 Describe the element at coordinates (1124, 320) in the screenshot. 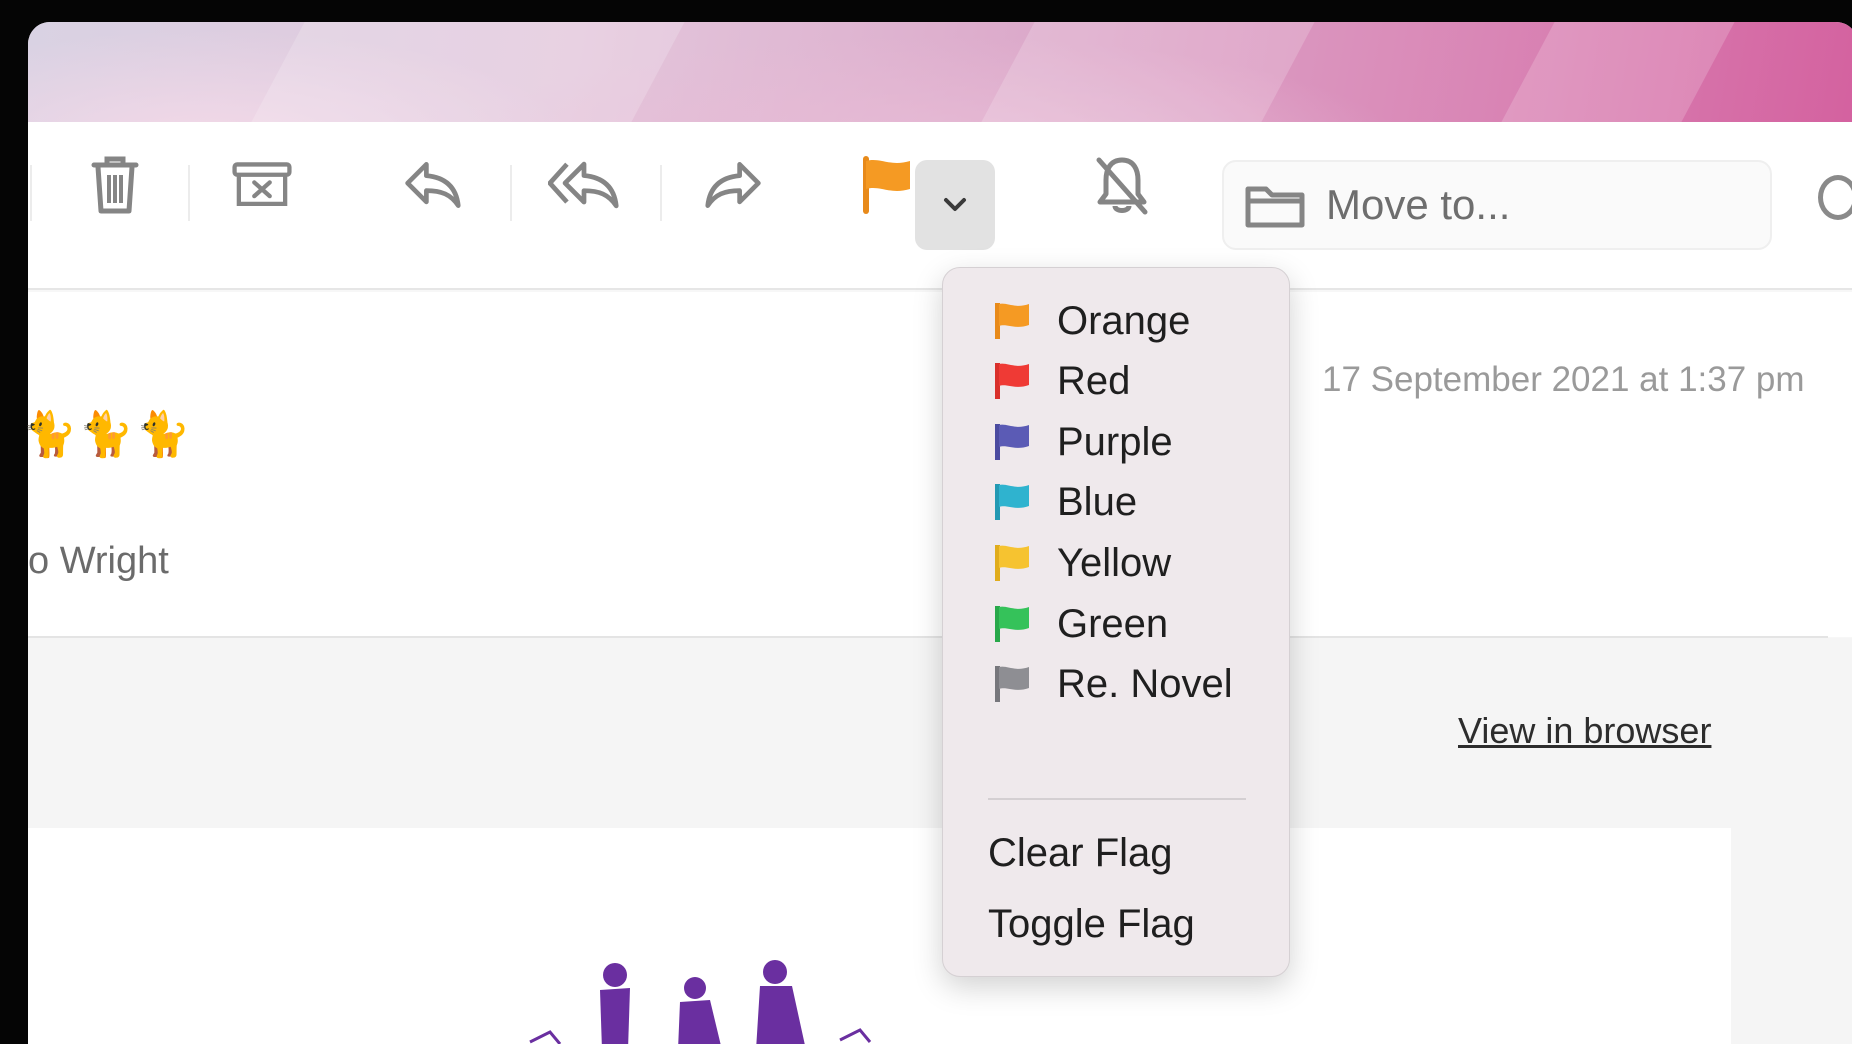

I see `menu-item-label: Orange` at that location.